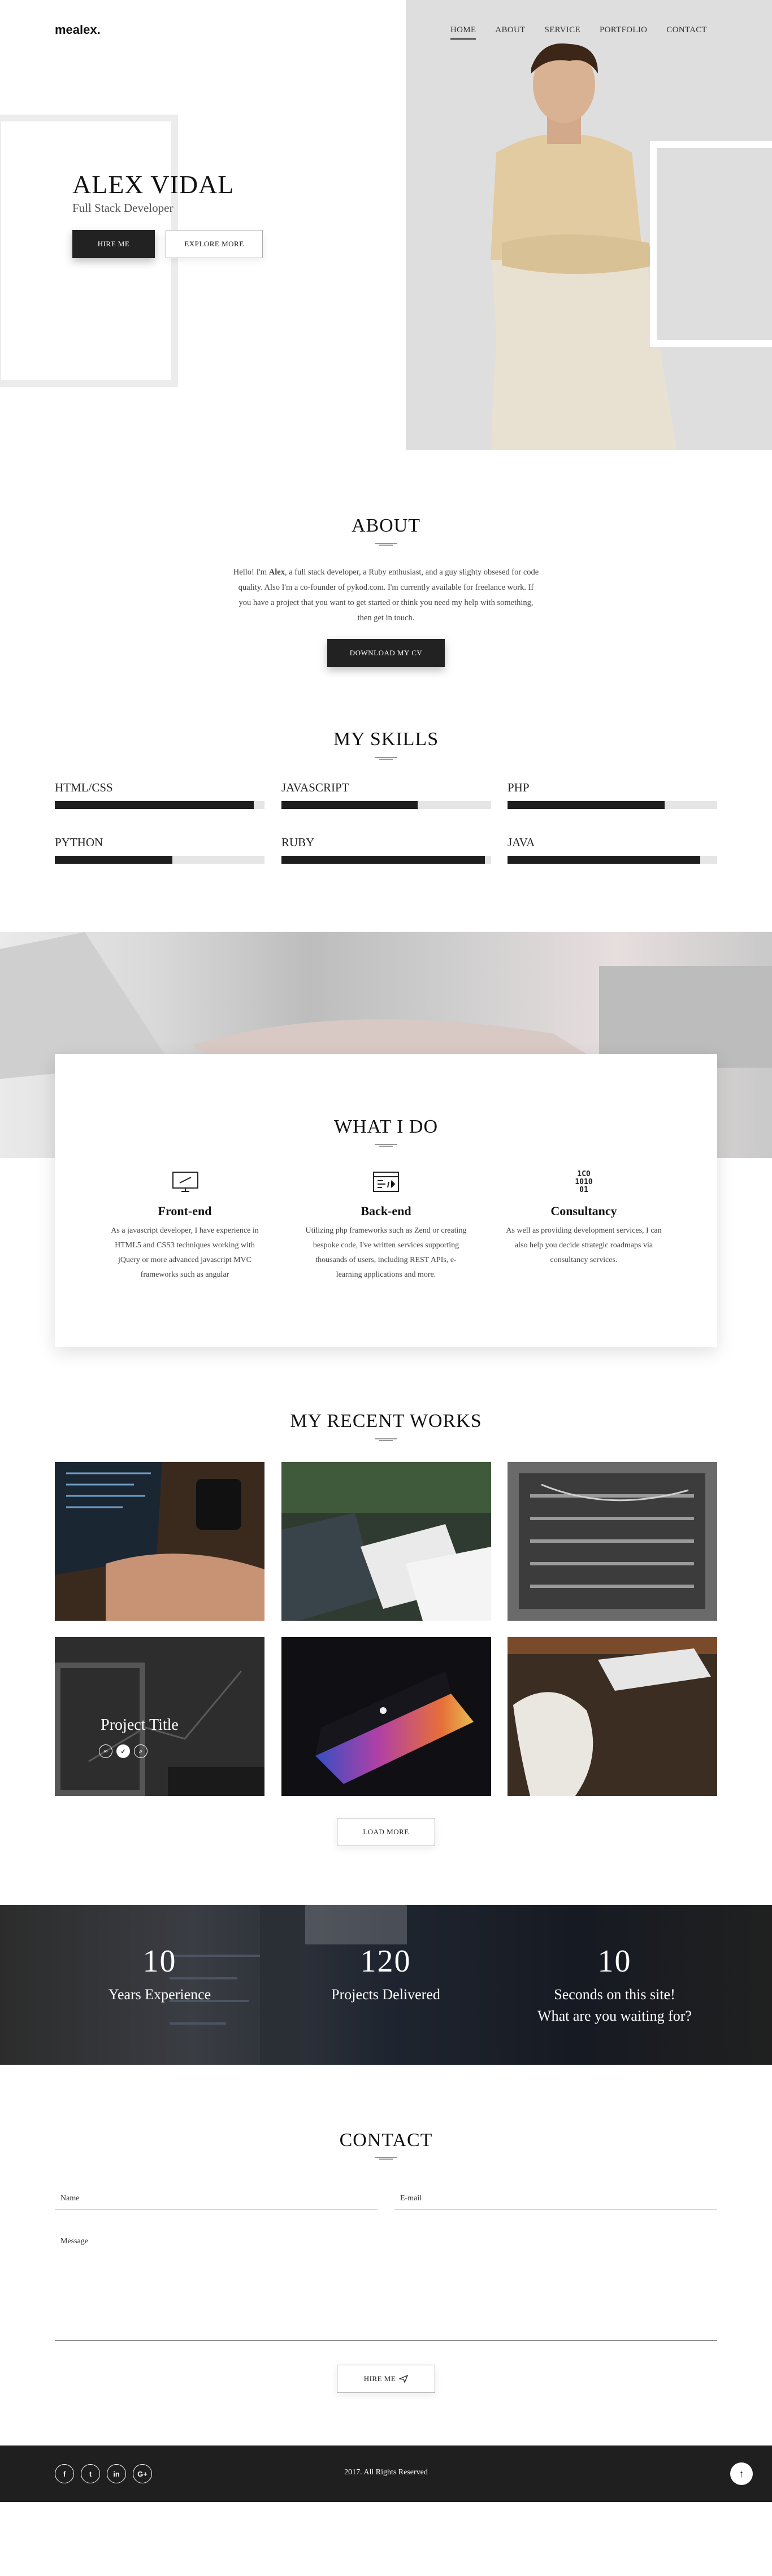 The height and width of the screenshot is (2576, 772). What do you see at coordinates (386, 1832) in the screenshot?
I see `load-more-button: LOAD MORE` at bounding box center [386, 1832].